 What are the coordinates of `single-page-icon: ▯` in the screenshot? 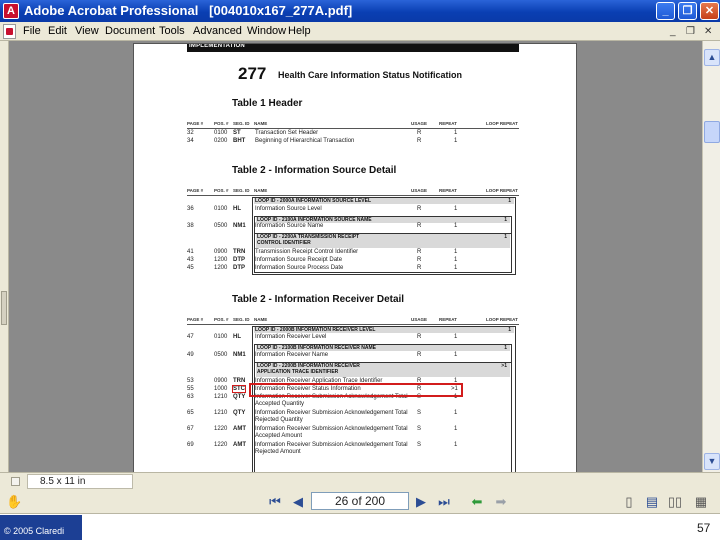 It's located at (629, 502).